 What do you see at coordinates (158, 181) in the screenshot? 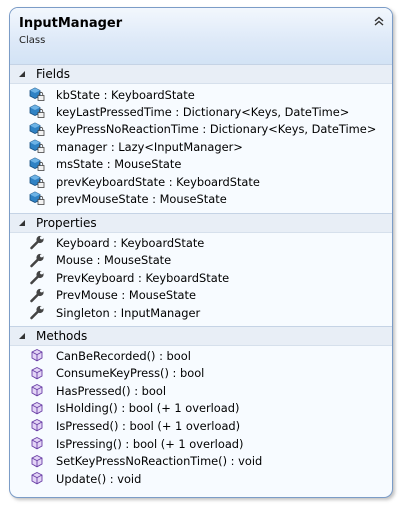
I see `field-member-label: prevKeyboardState : KeyboardState` at bounding box center [158, 181].